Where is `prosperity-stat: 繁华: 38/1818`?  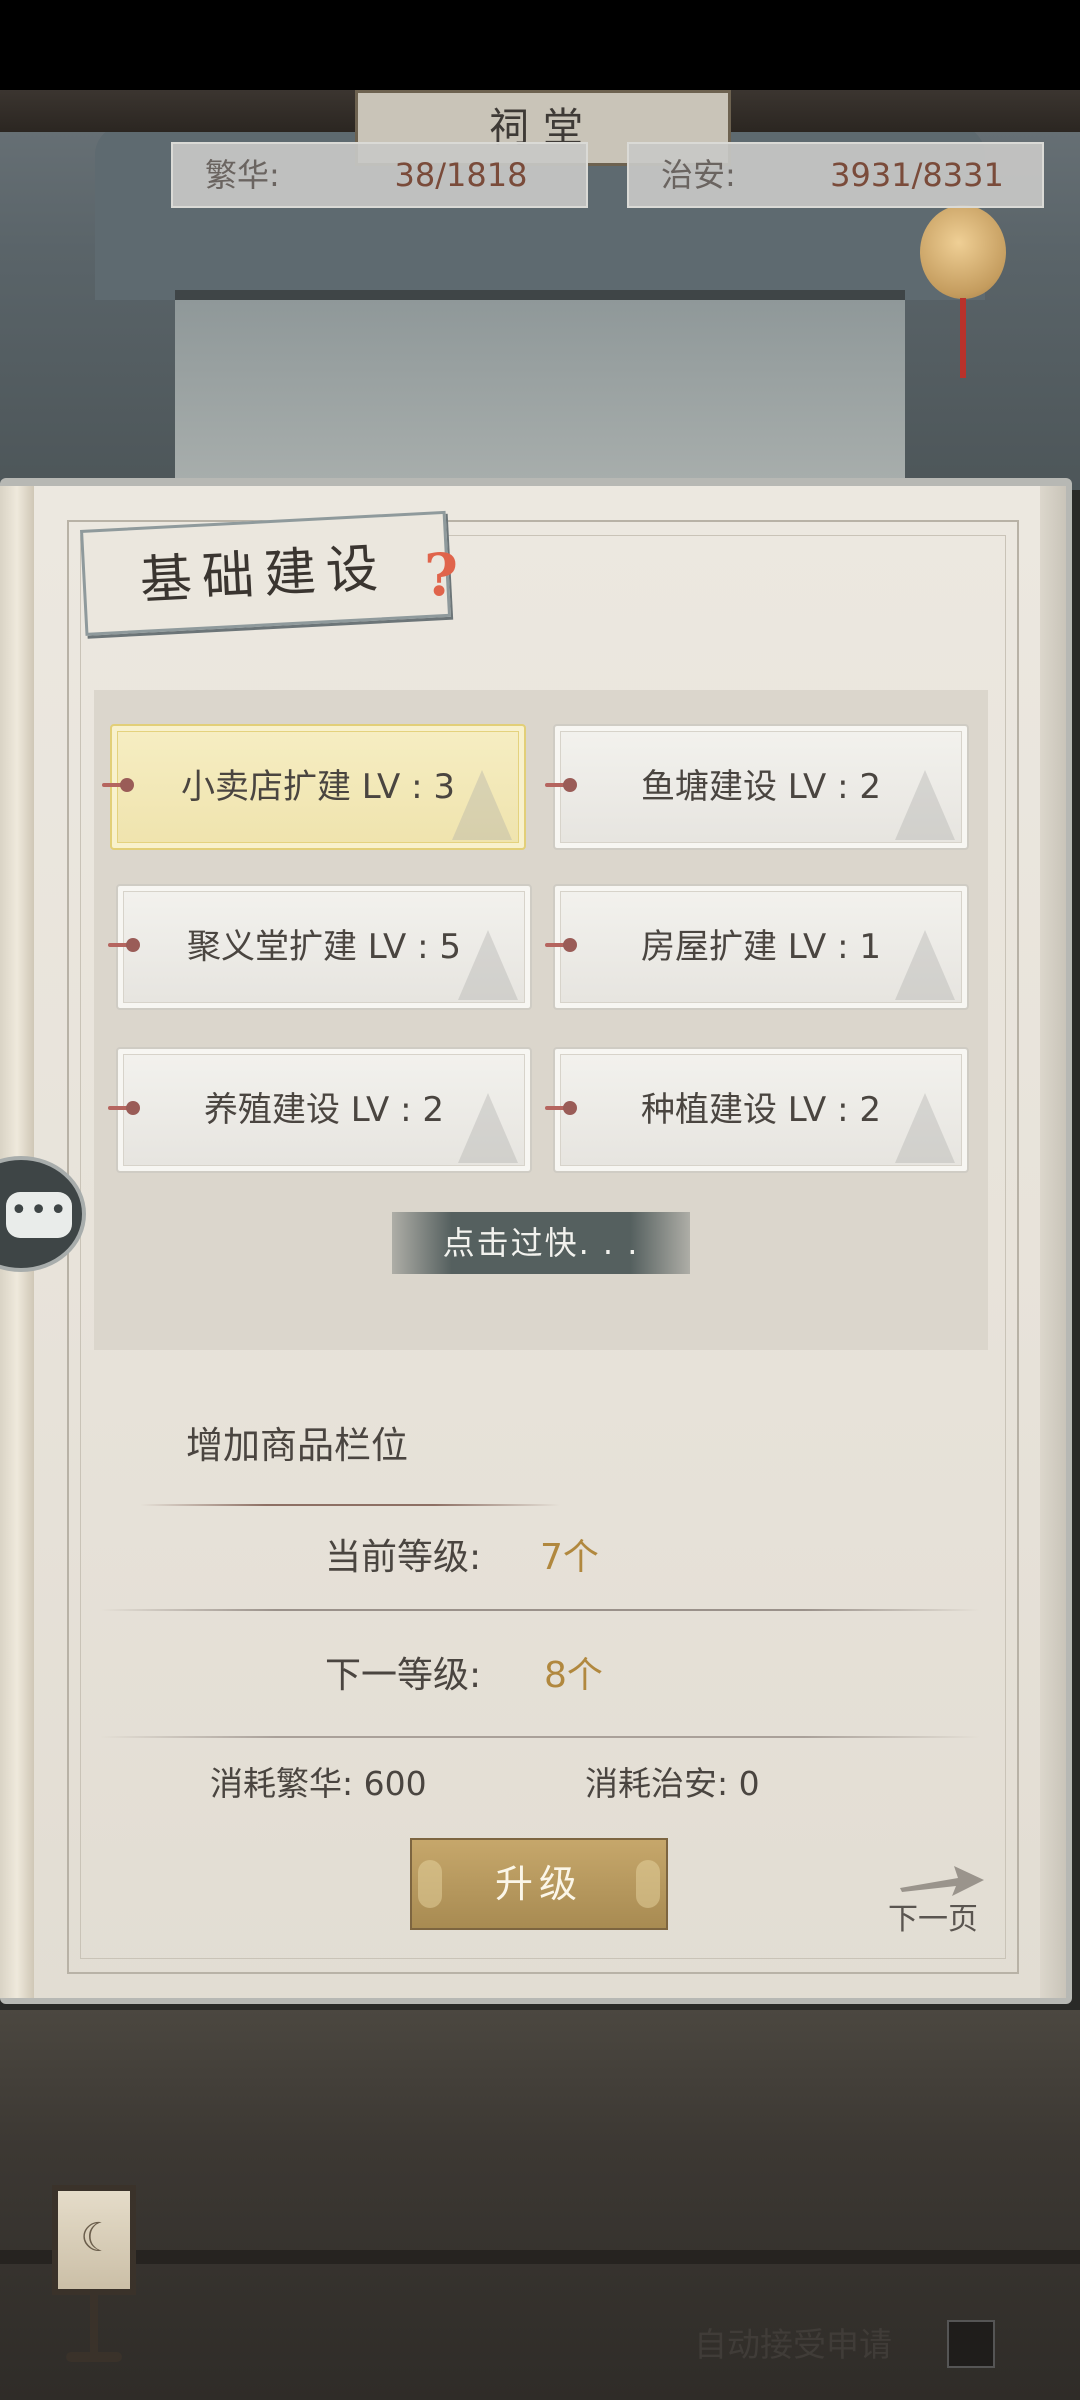
prosperity-stat: 繁华: 38/1818 is located at coordinates (379, 175).